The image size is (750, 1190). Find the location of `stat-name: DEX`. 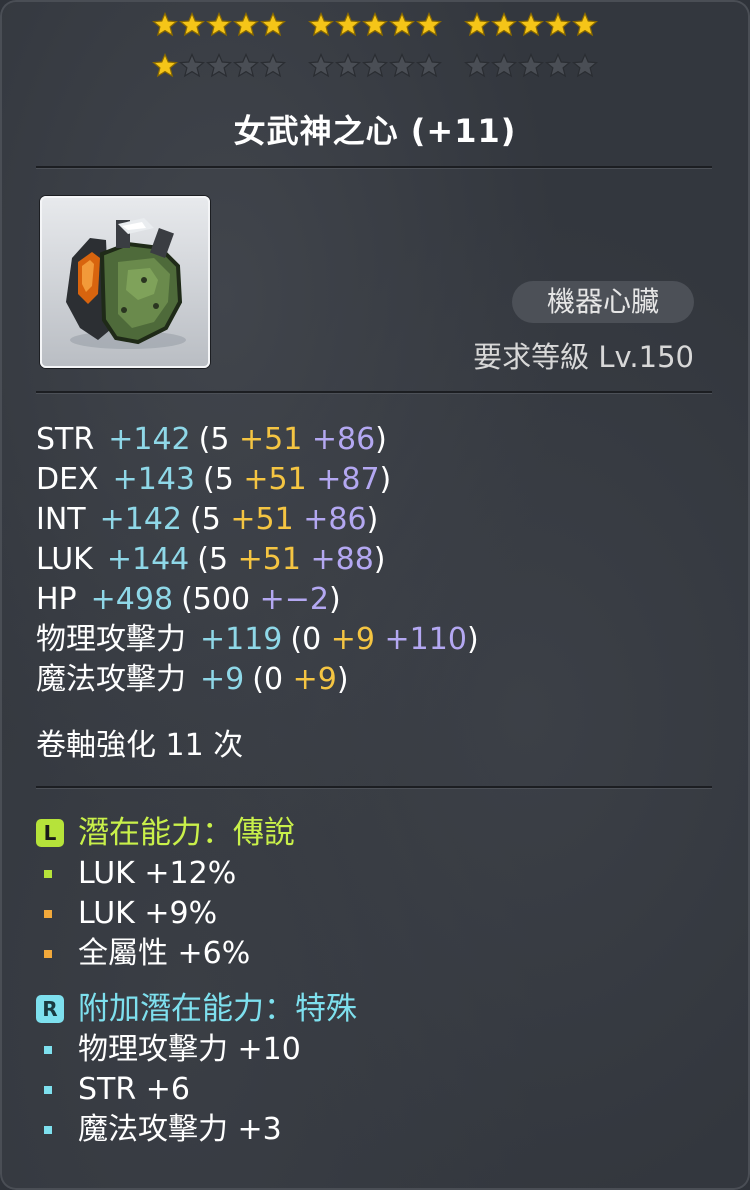

stat-name: DEX is located at coordinates (67, 479).